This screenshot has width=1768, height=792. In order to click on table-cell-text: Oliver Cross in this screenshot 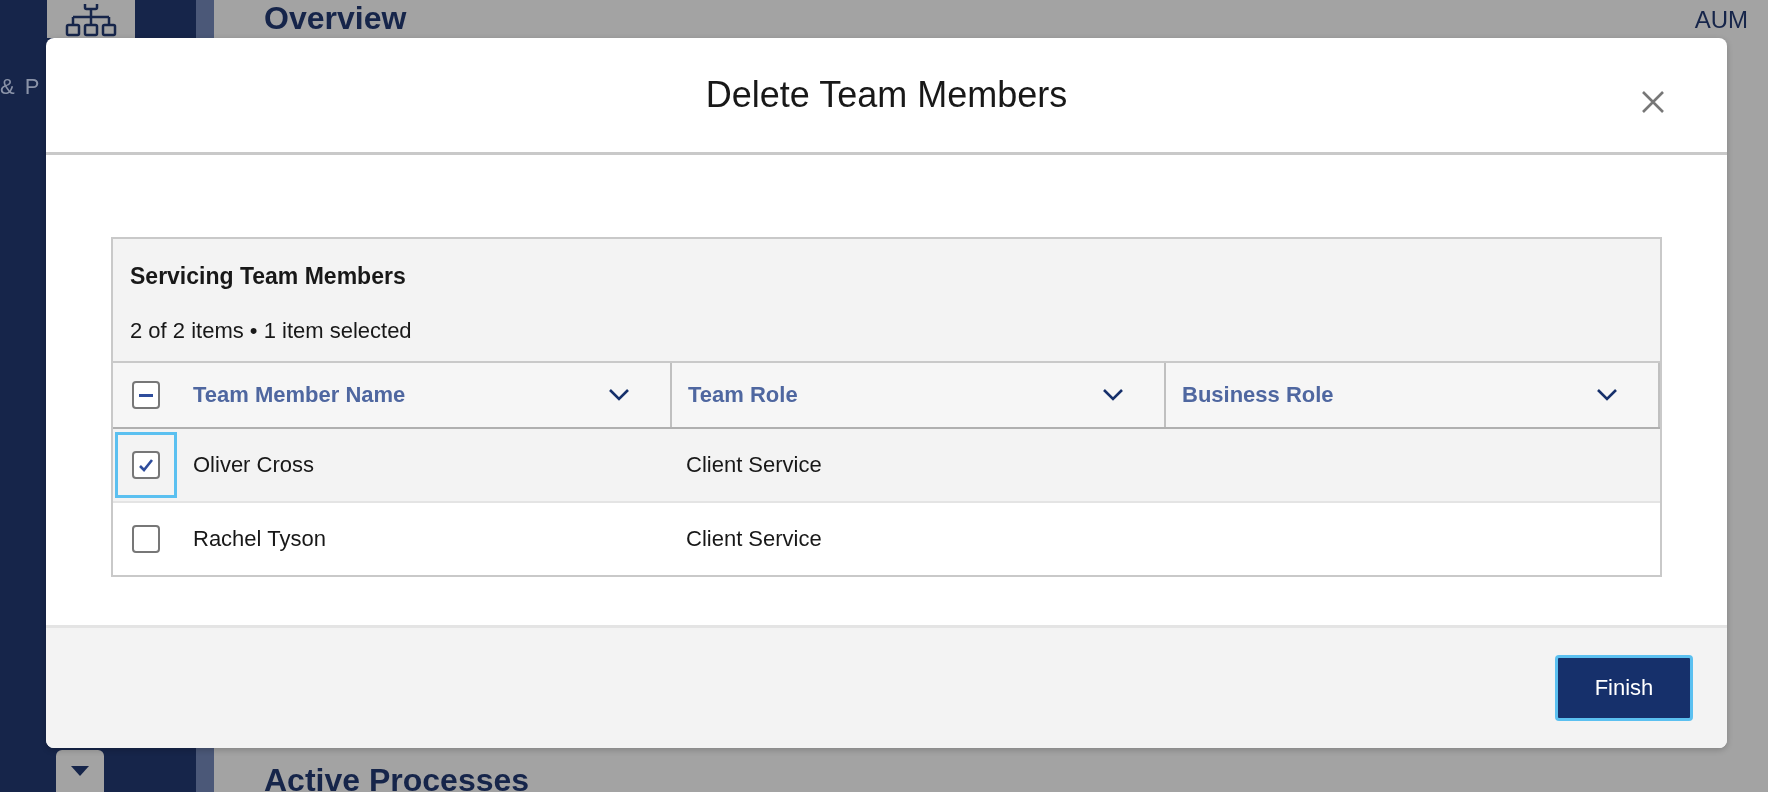, I will do `click(253, 465)`.